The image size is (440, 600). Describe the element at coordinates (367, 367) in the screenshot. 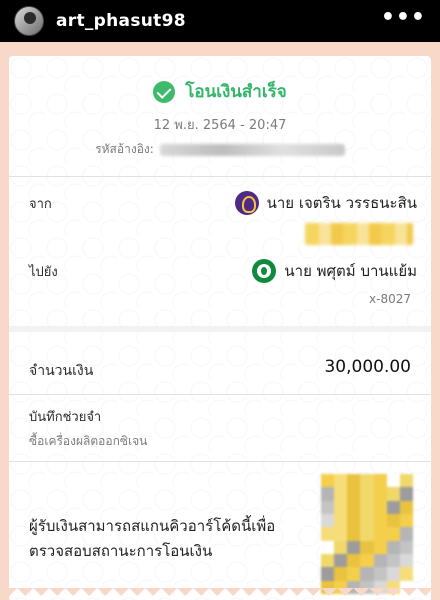

I see `amount-value: 30,000.00` at that location.